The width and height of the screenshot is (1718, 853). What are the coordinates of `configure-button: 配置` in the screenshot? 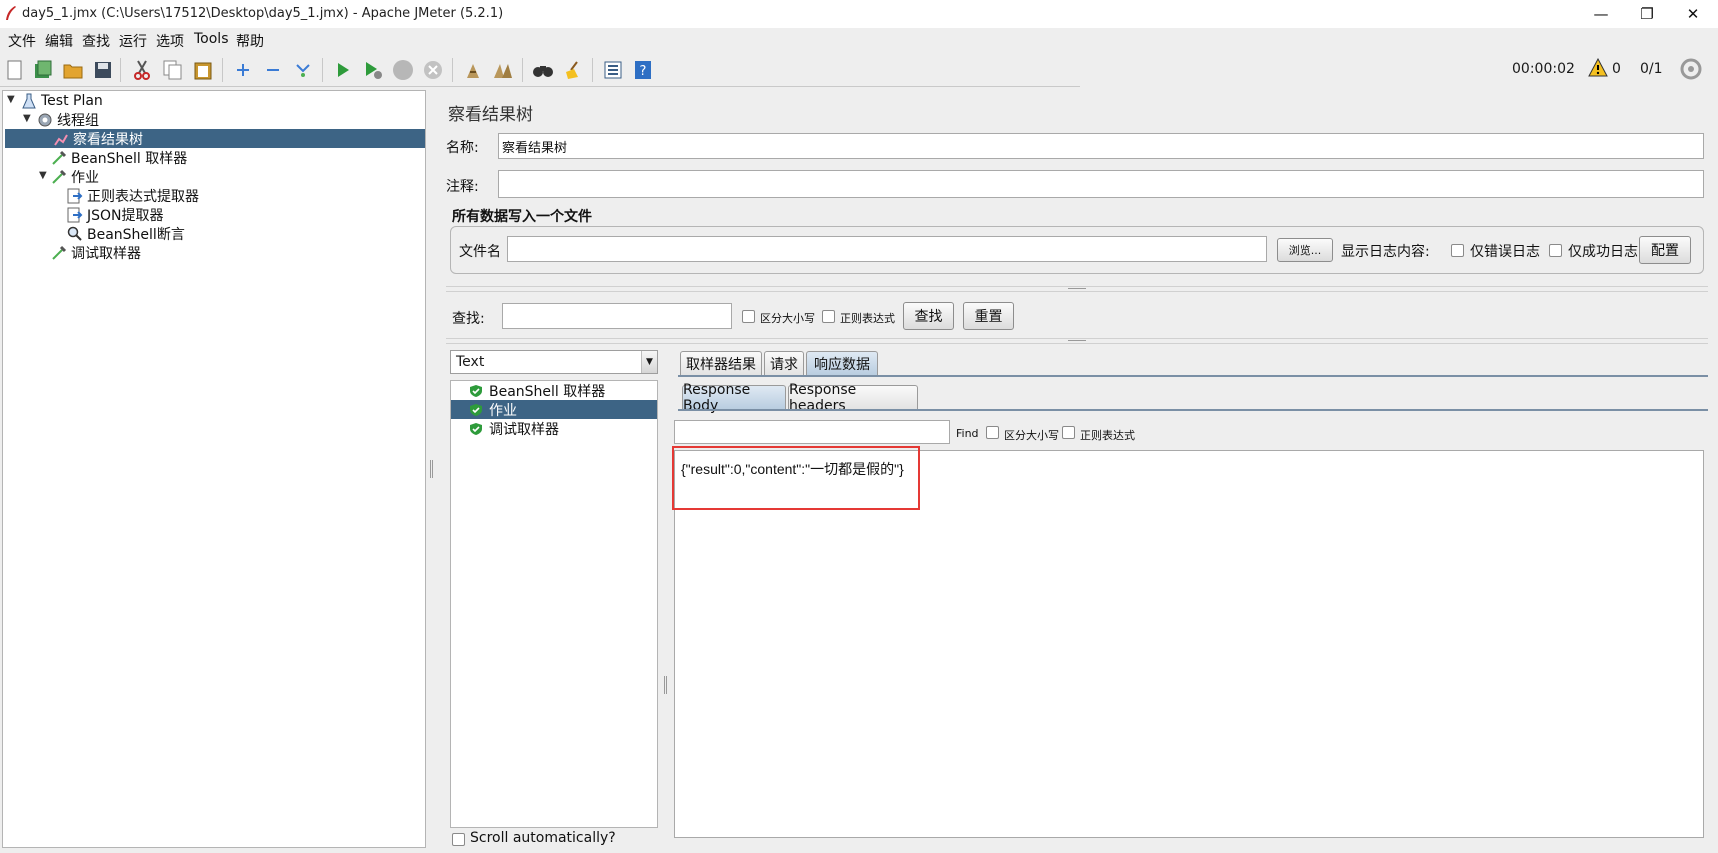 It's located at (1665, 250).